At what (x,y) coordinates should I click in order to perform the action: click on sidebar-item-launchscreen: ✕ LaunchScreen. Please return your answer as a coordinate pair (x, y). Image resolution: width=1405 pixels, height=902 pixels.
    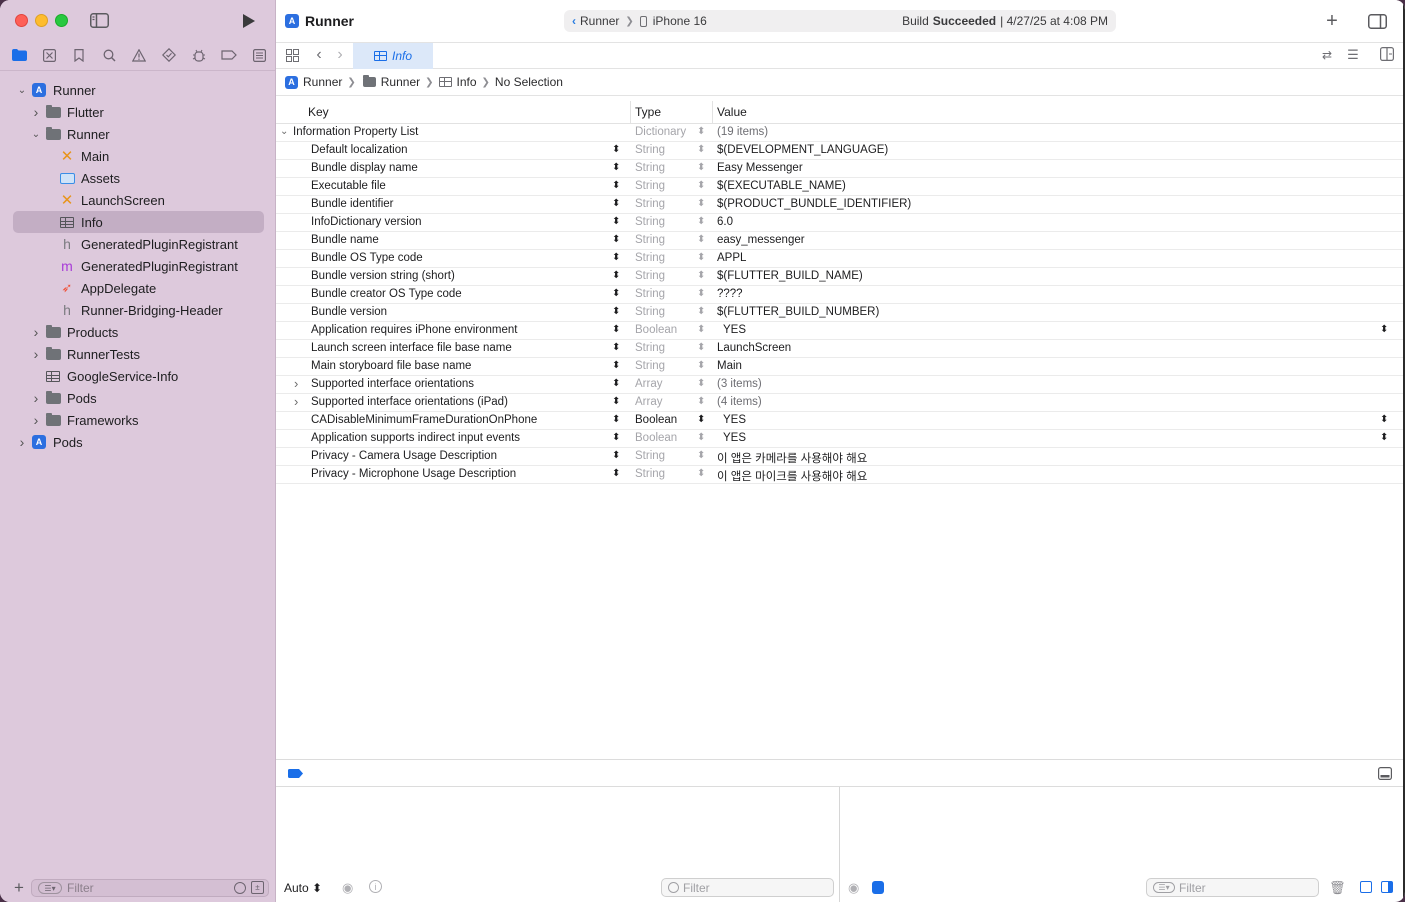
    Looking at the image, I should click on (137, 200).